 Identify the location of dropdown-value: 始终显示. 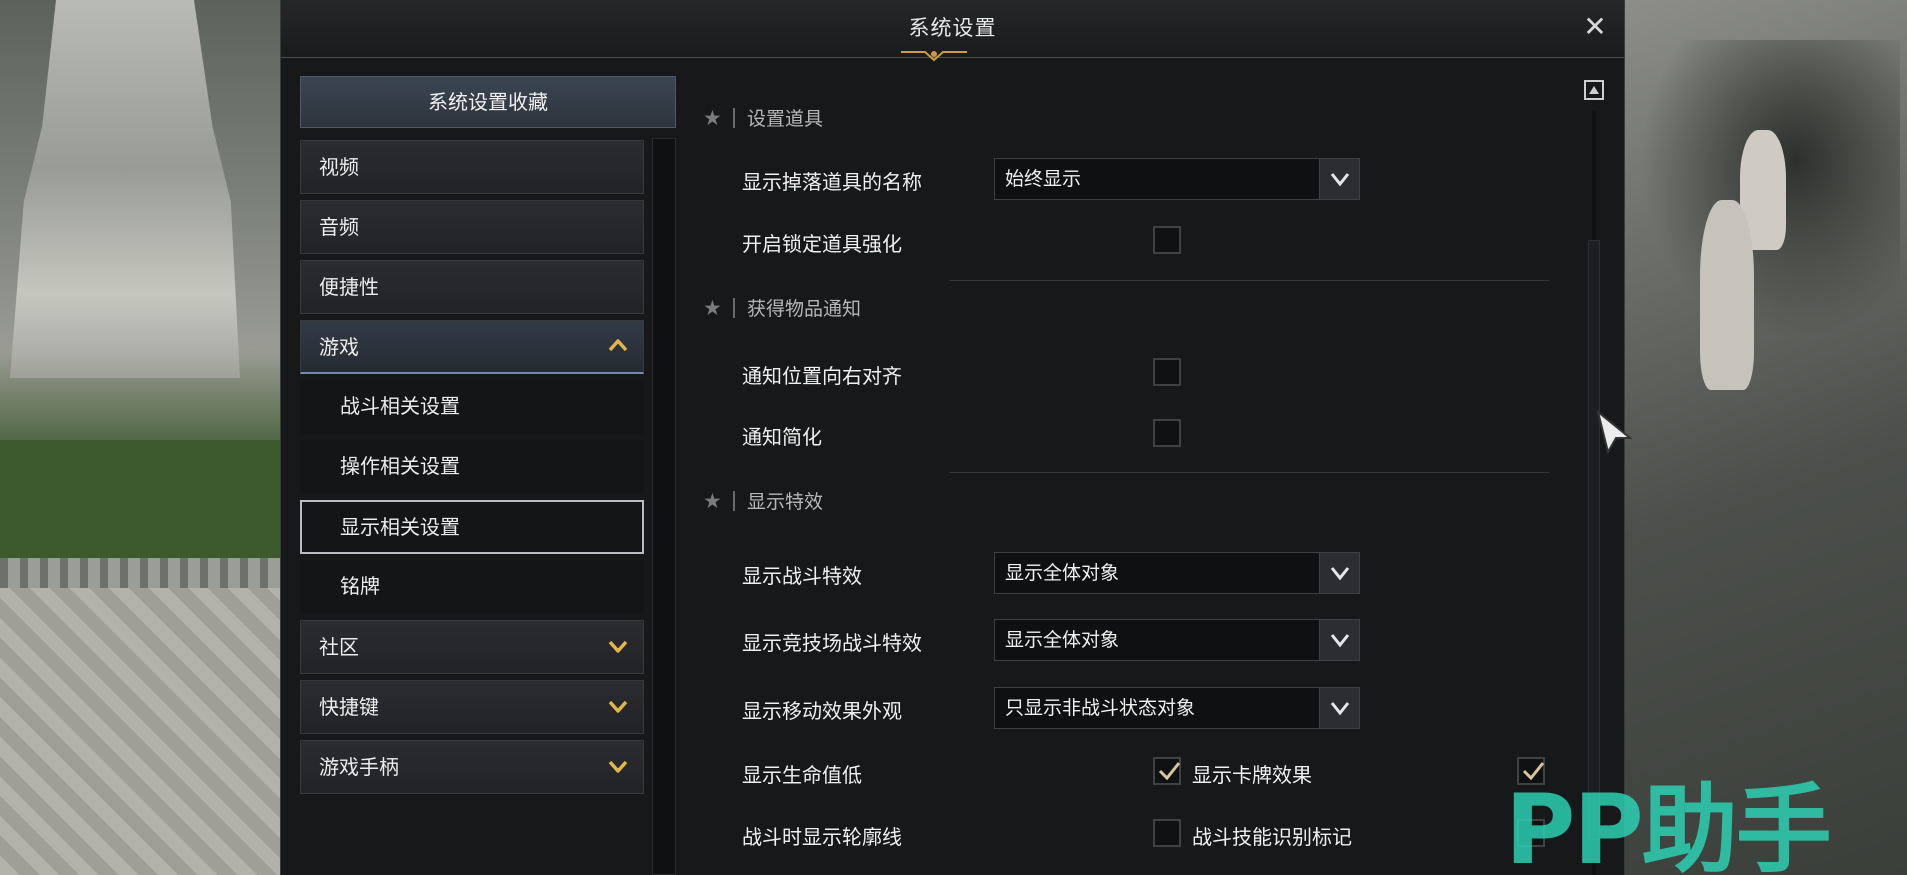
(1043, 179).